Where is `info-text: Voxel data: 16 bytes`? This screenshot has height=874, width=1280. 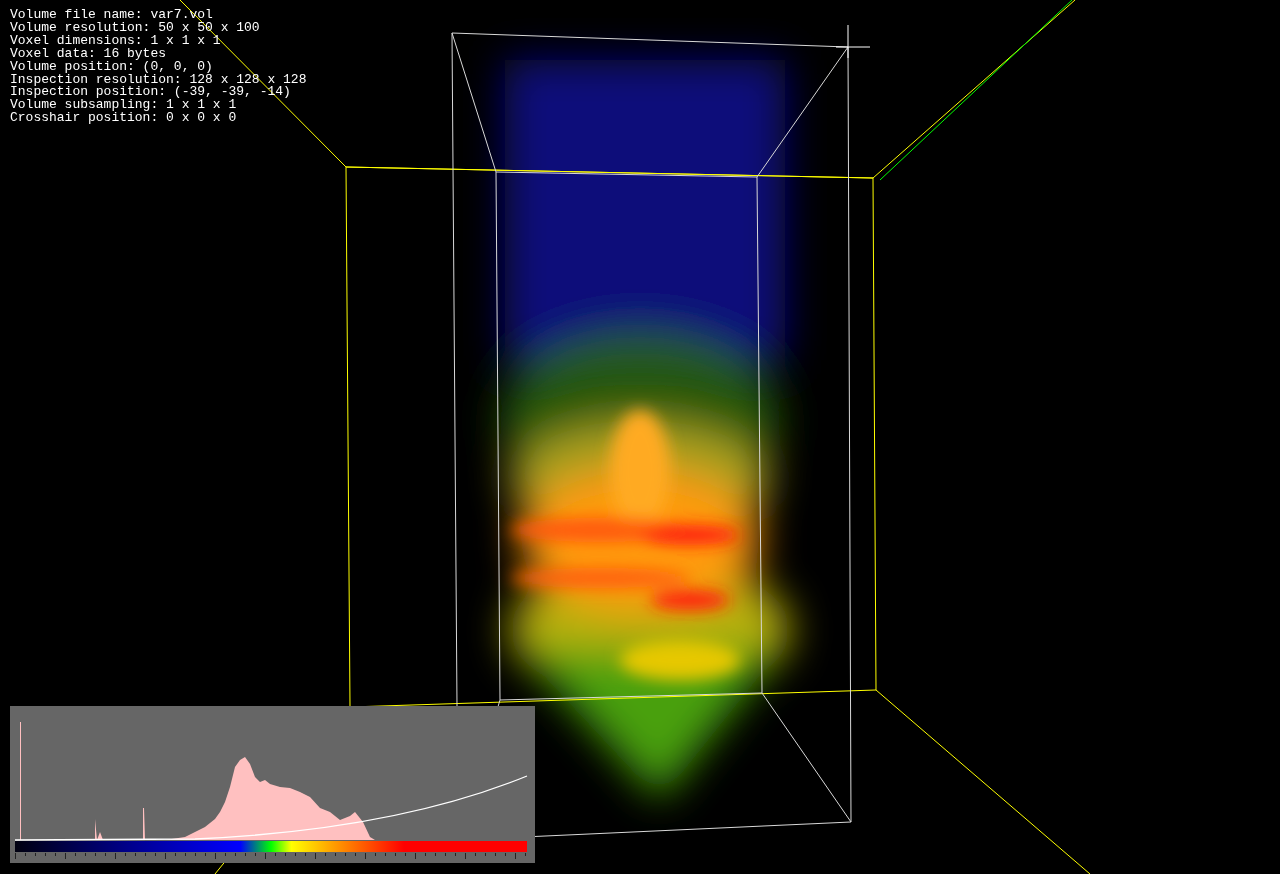 info-text: Voxel data: 16 bytes is located at coordinates (89, 54).